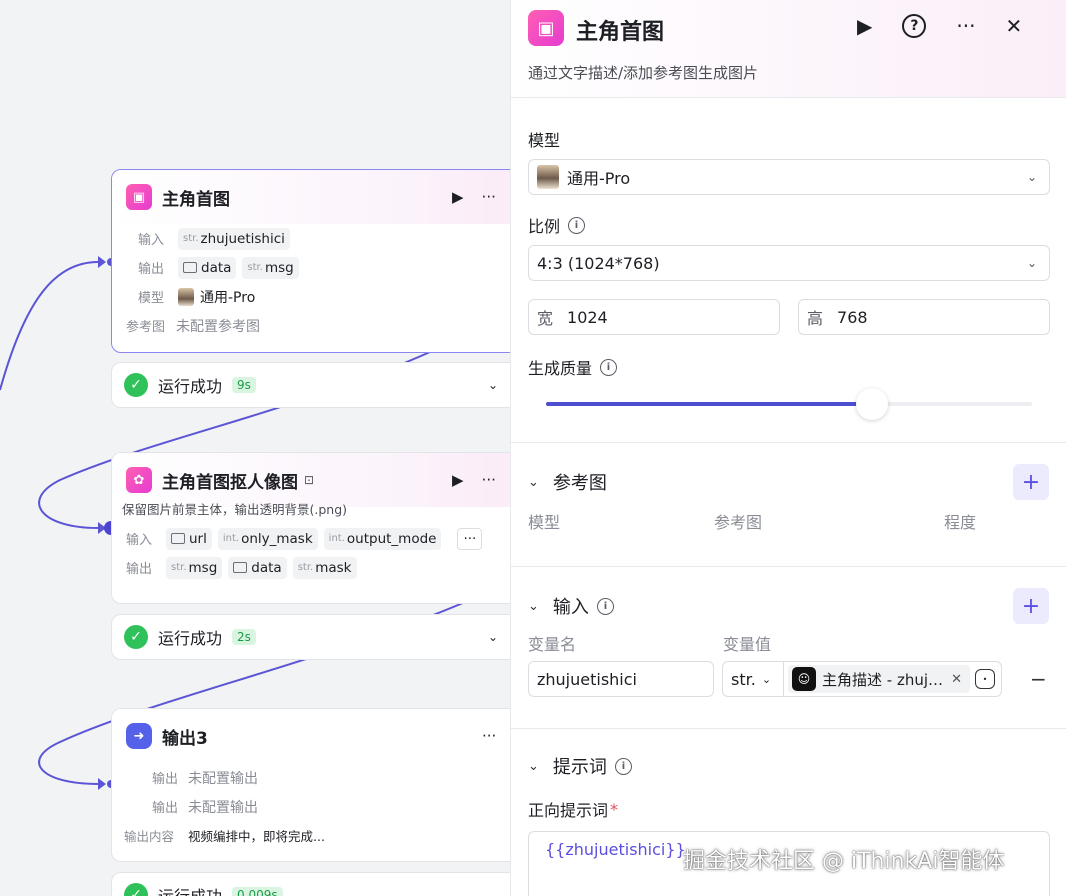 This screenshot has height=896, width=1066. I want to click on width-input: 宽 1024, so click(654, 317).